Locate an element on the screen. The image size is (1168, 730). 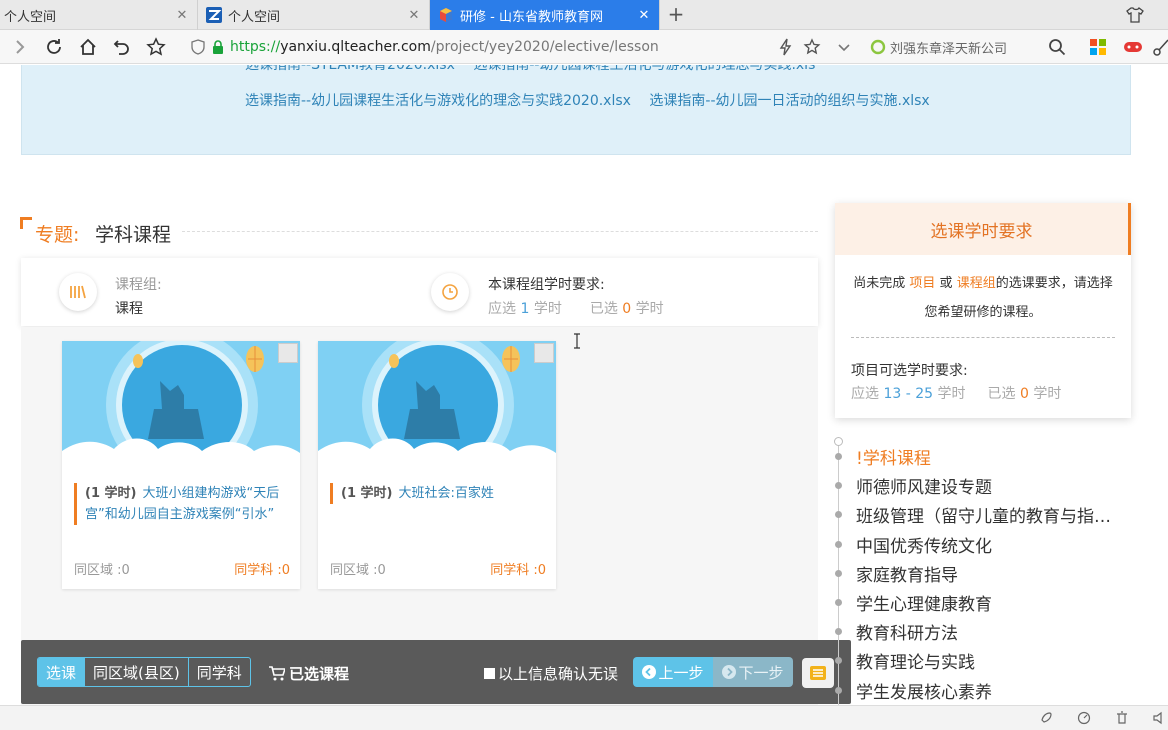
forward-icon is located at coordinates (20, 47).